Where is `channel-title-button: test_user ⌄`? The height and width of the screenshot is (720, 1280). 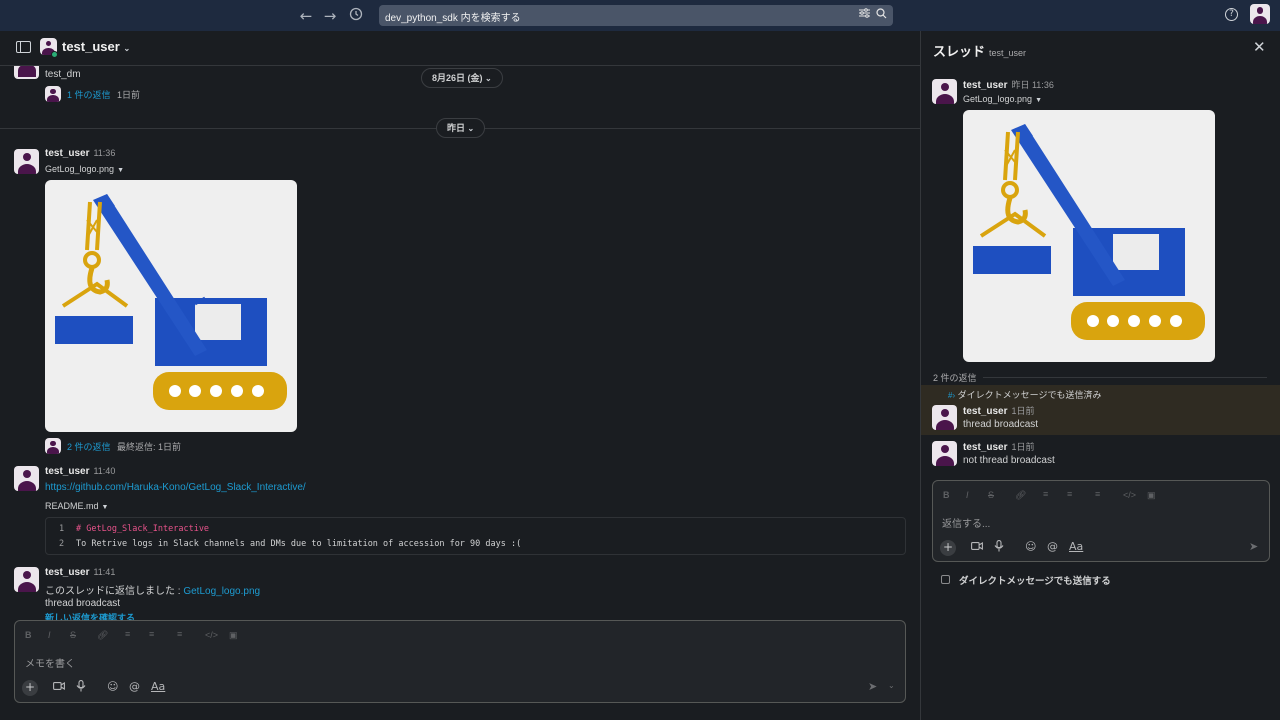 channel-title-button: test_user ⌄ is located at coordinates (96, 46).